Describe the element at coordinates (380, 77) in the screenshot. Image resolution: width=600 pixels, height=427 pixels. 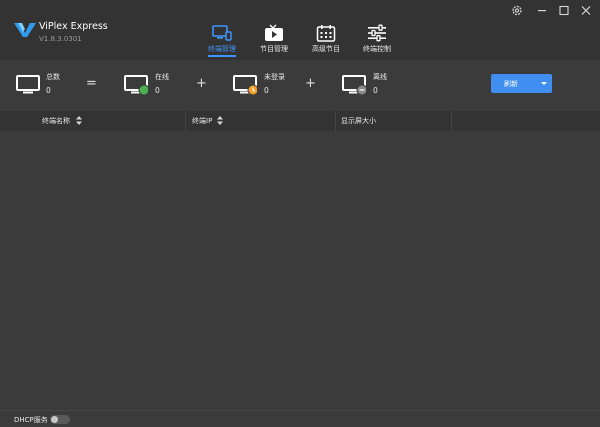
I see `offline-label: 离线` at that location.